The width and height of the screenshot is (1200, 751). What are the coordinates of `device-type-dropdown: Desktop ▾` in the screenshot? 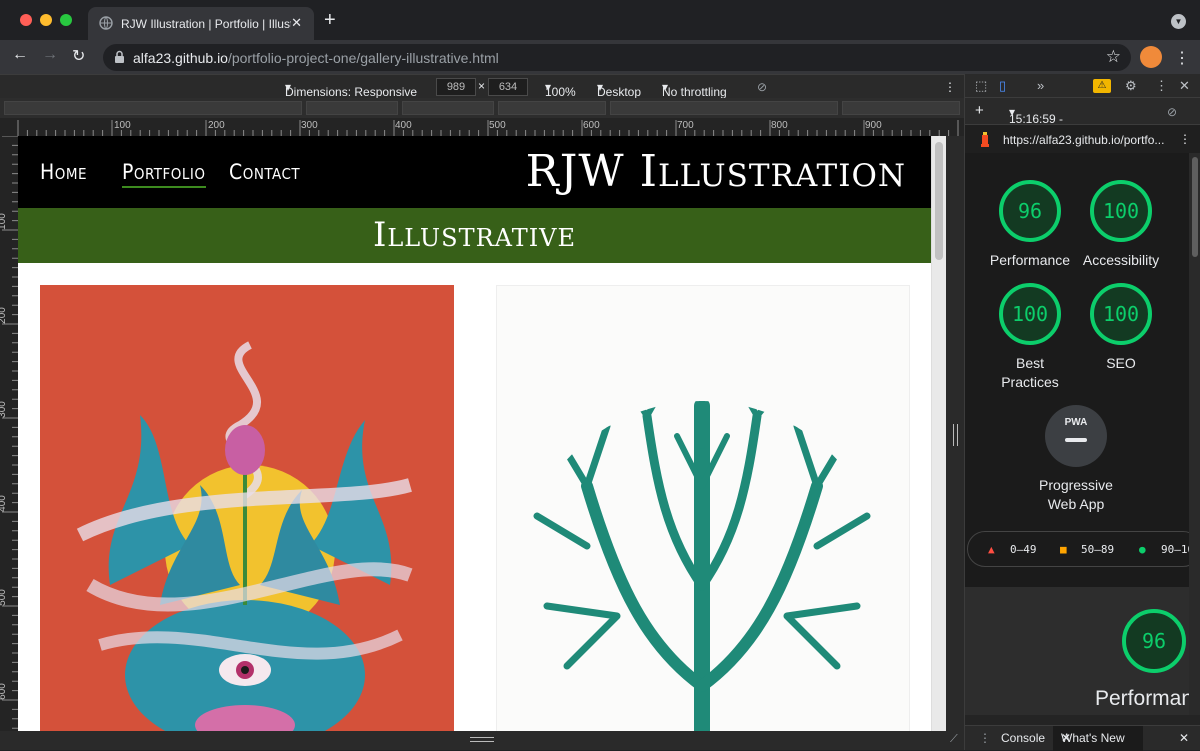 It's located at (619, 89).